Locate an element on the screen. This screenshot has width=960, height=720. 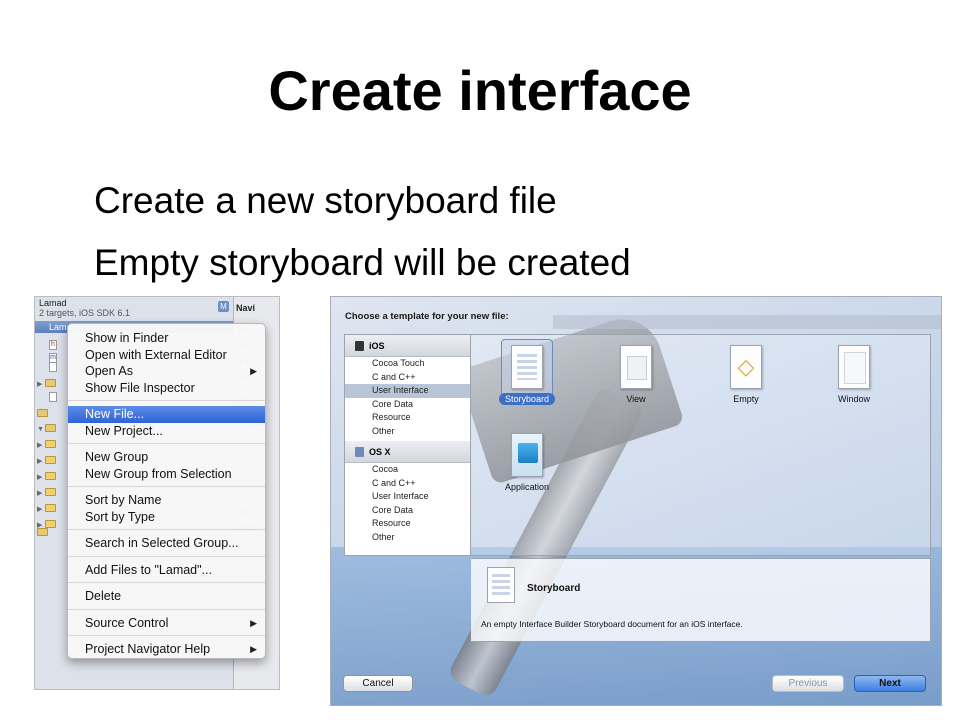
menu-item: Open As ▶ is located at coordinates (166, 371).